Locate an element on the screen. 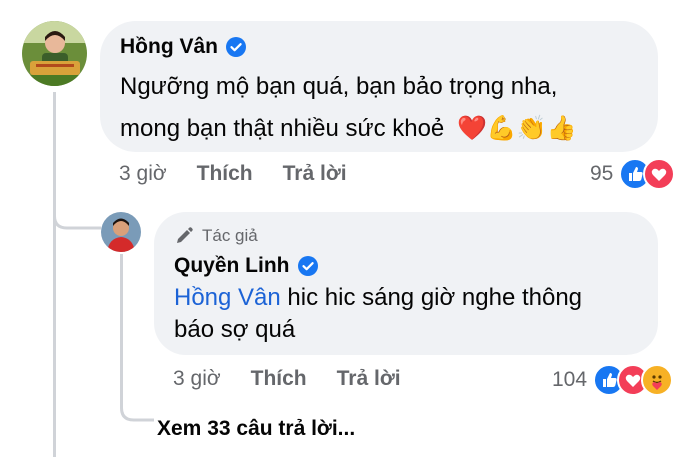 Image resolution: width=700 pixels, height=457 pixels. reply-timestamp: 3 giờ is located at coordinates (197, 379).